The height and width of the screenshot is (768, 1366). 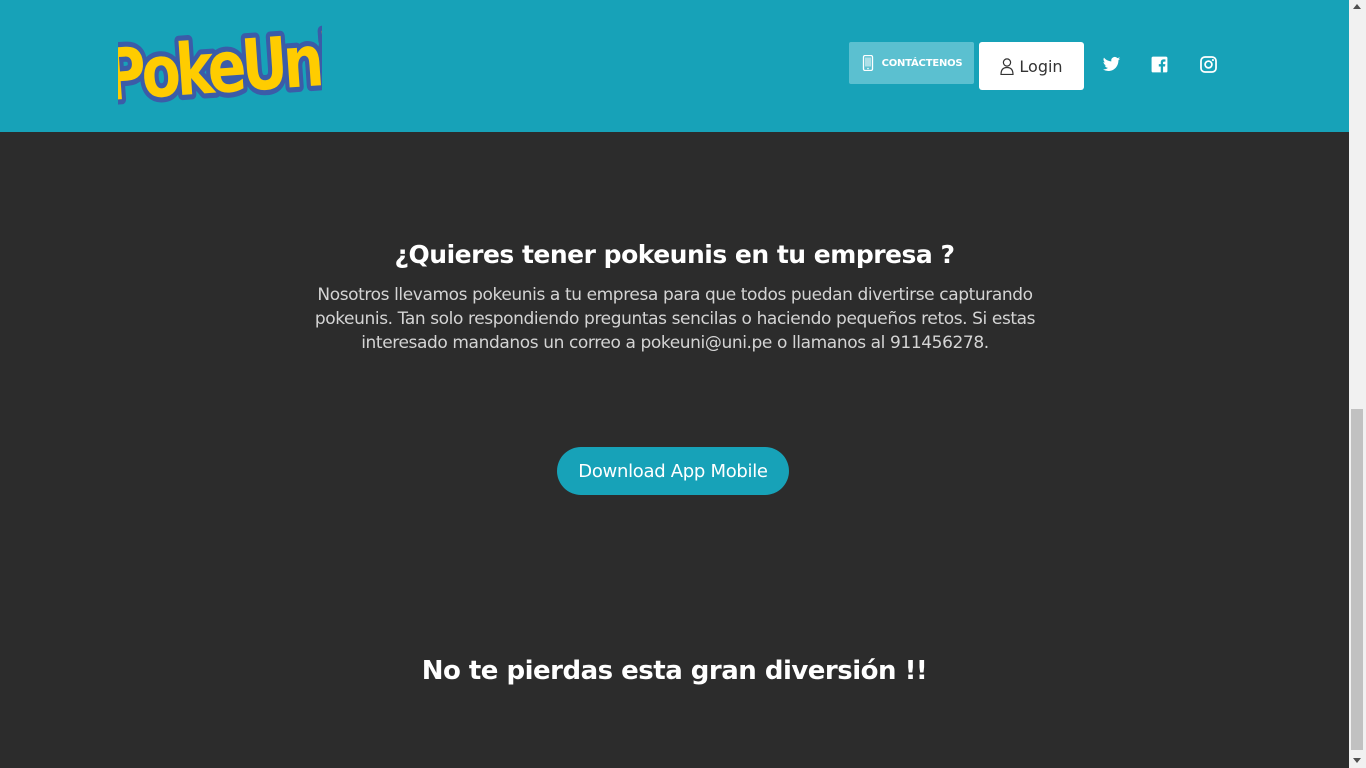 I want to click on footer-title: No te pierdas esta gran diversión !!, so click(x=674, y=671).